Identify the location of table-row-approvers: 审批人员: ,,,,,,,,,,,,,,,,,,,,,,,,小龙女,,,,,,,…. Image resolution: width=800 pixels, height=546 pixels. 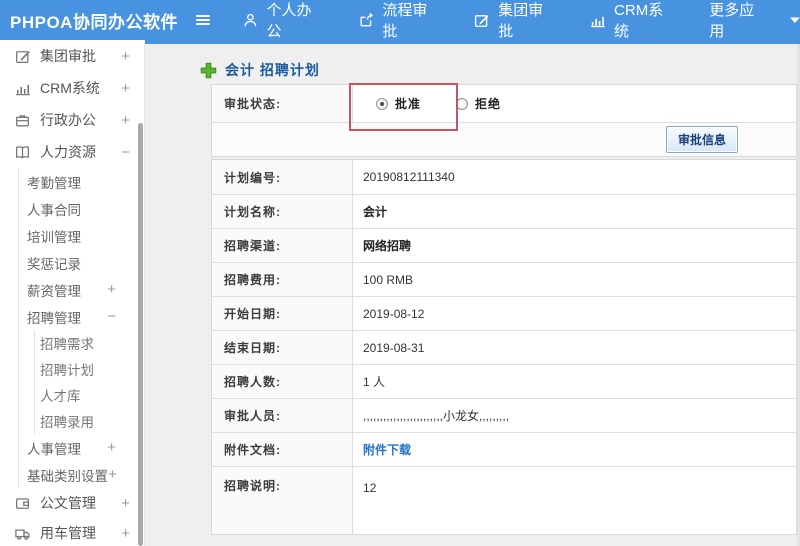
(504, 415).